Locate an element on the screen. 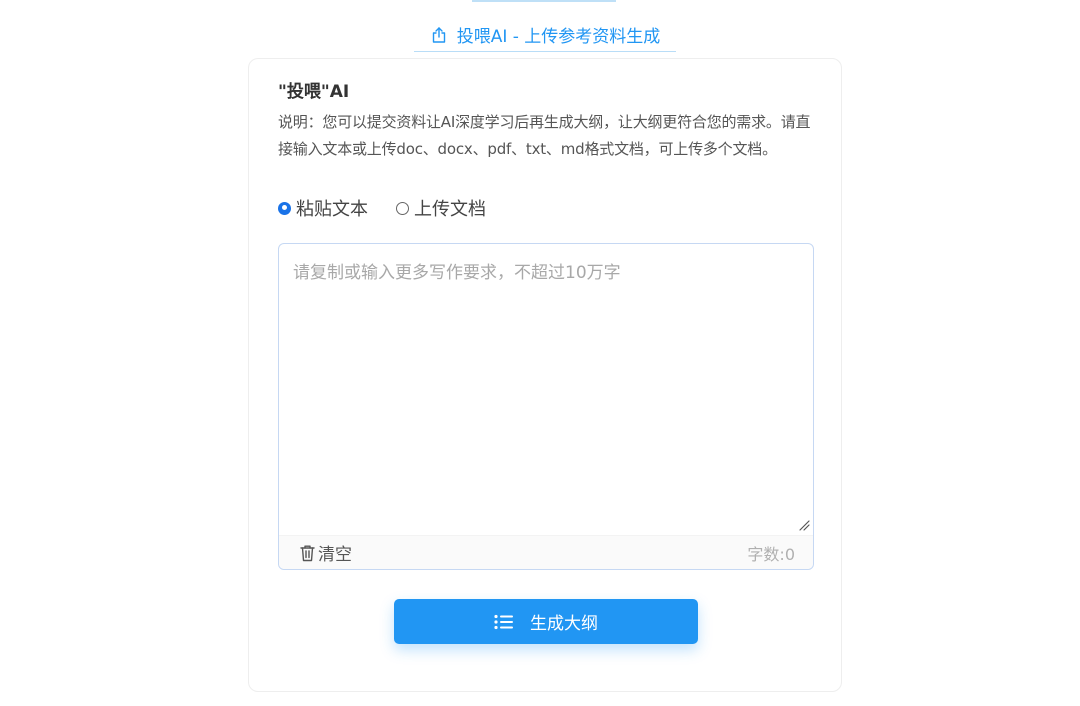 The height and width of the screenshot is (706, 1080). radio-upload-document: 上传文档 is located at coordinates (441, 208).